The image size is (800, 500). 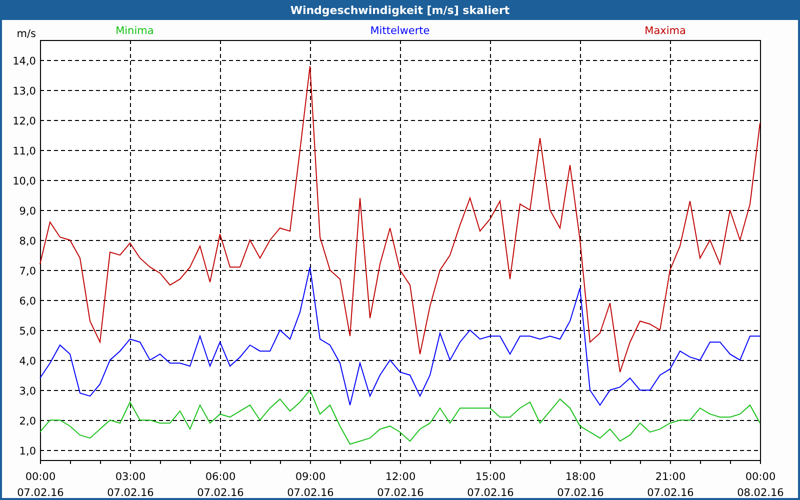 I want to click on axis-tick-label: 2,0, so click(x=27, y=422).